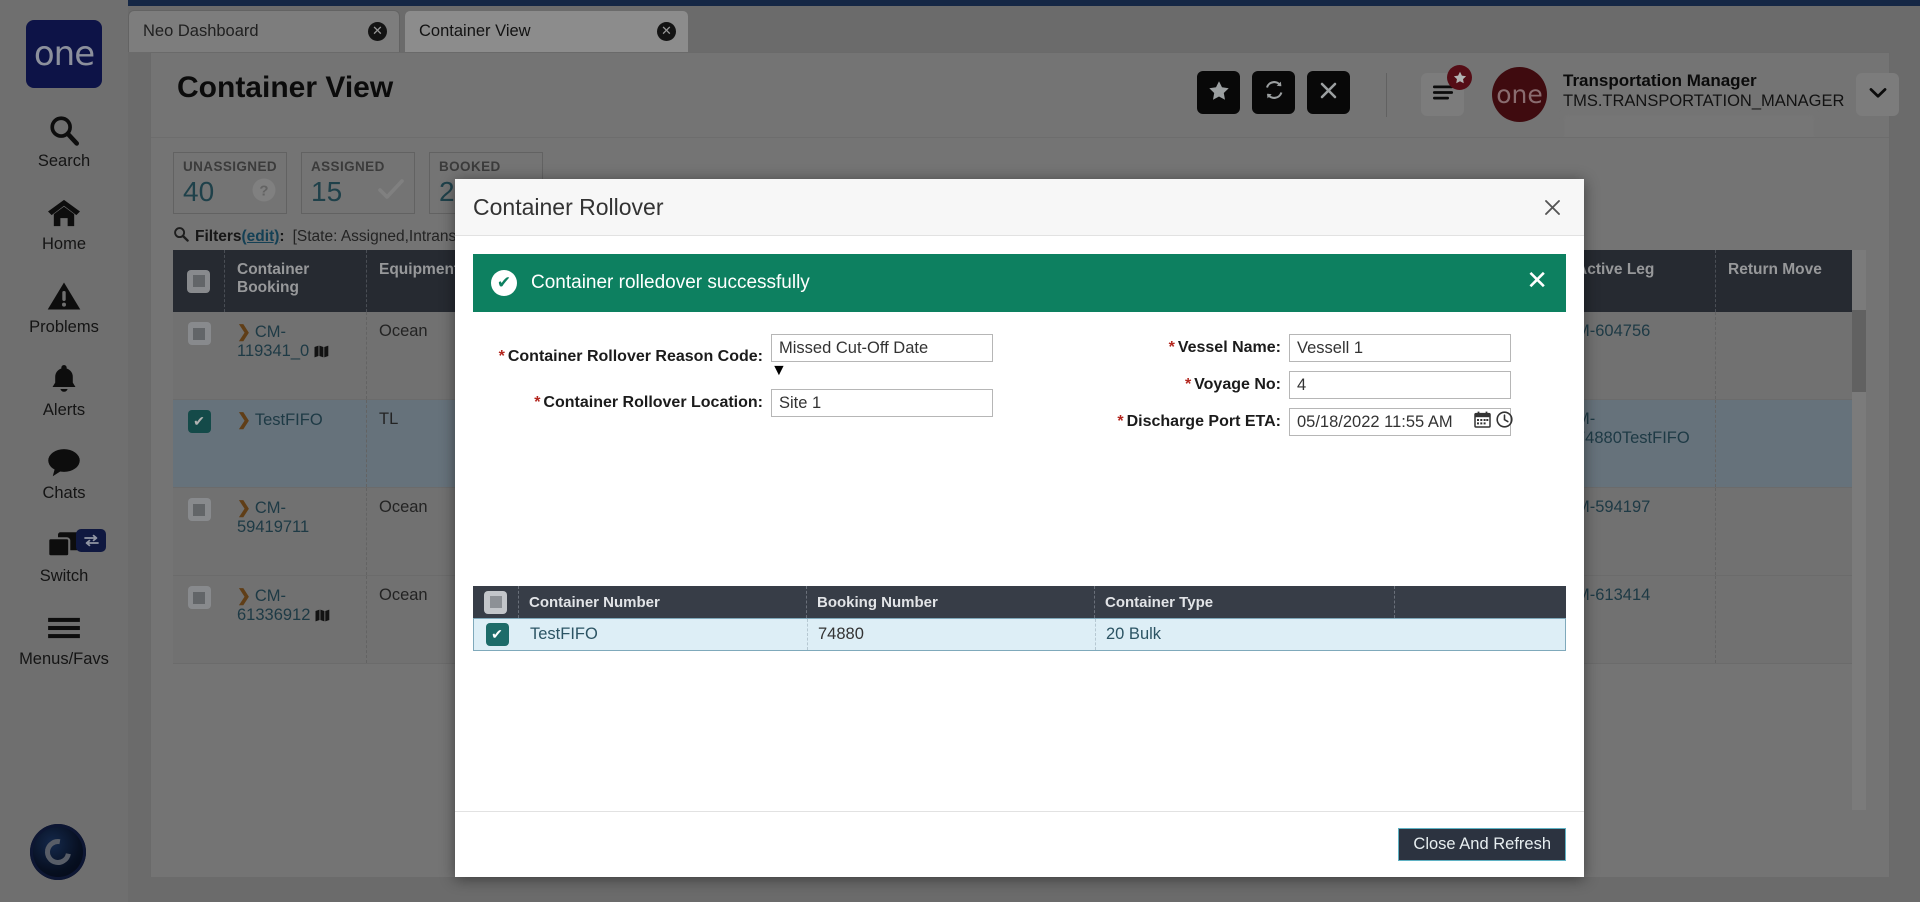 The width and height of the screenshot is (1920, 902). I want to click on cell-container-number: TestFIFO, so click(664, 634).